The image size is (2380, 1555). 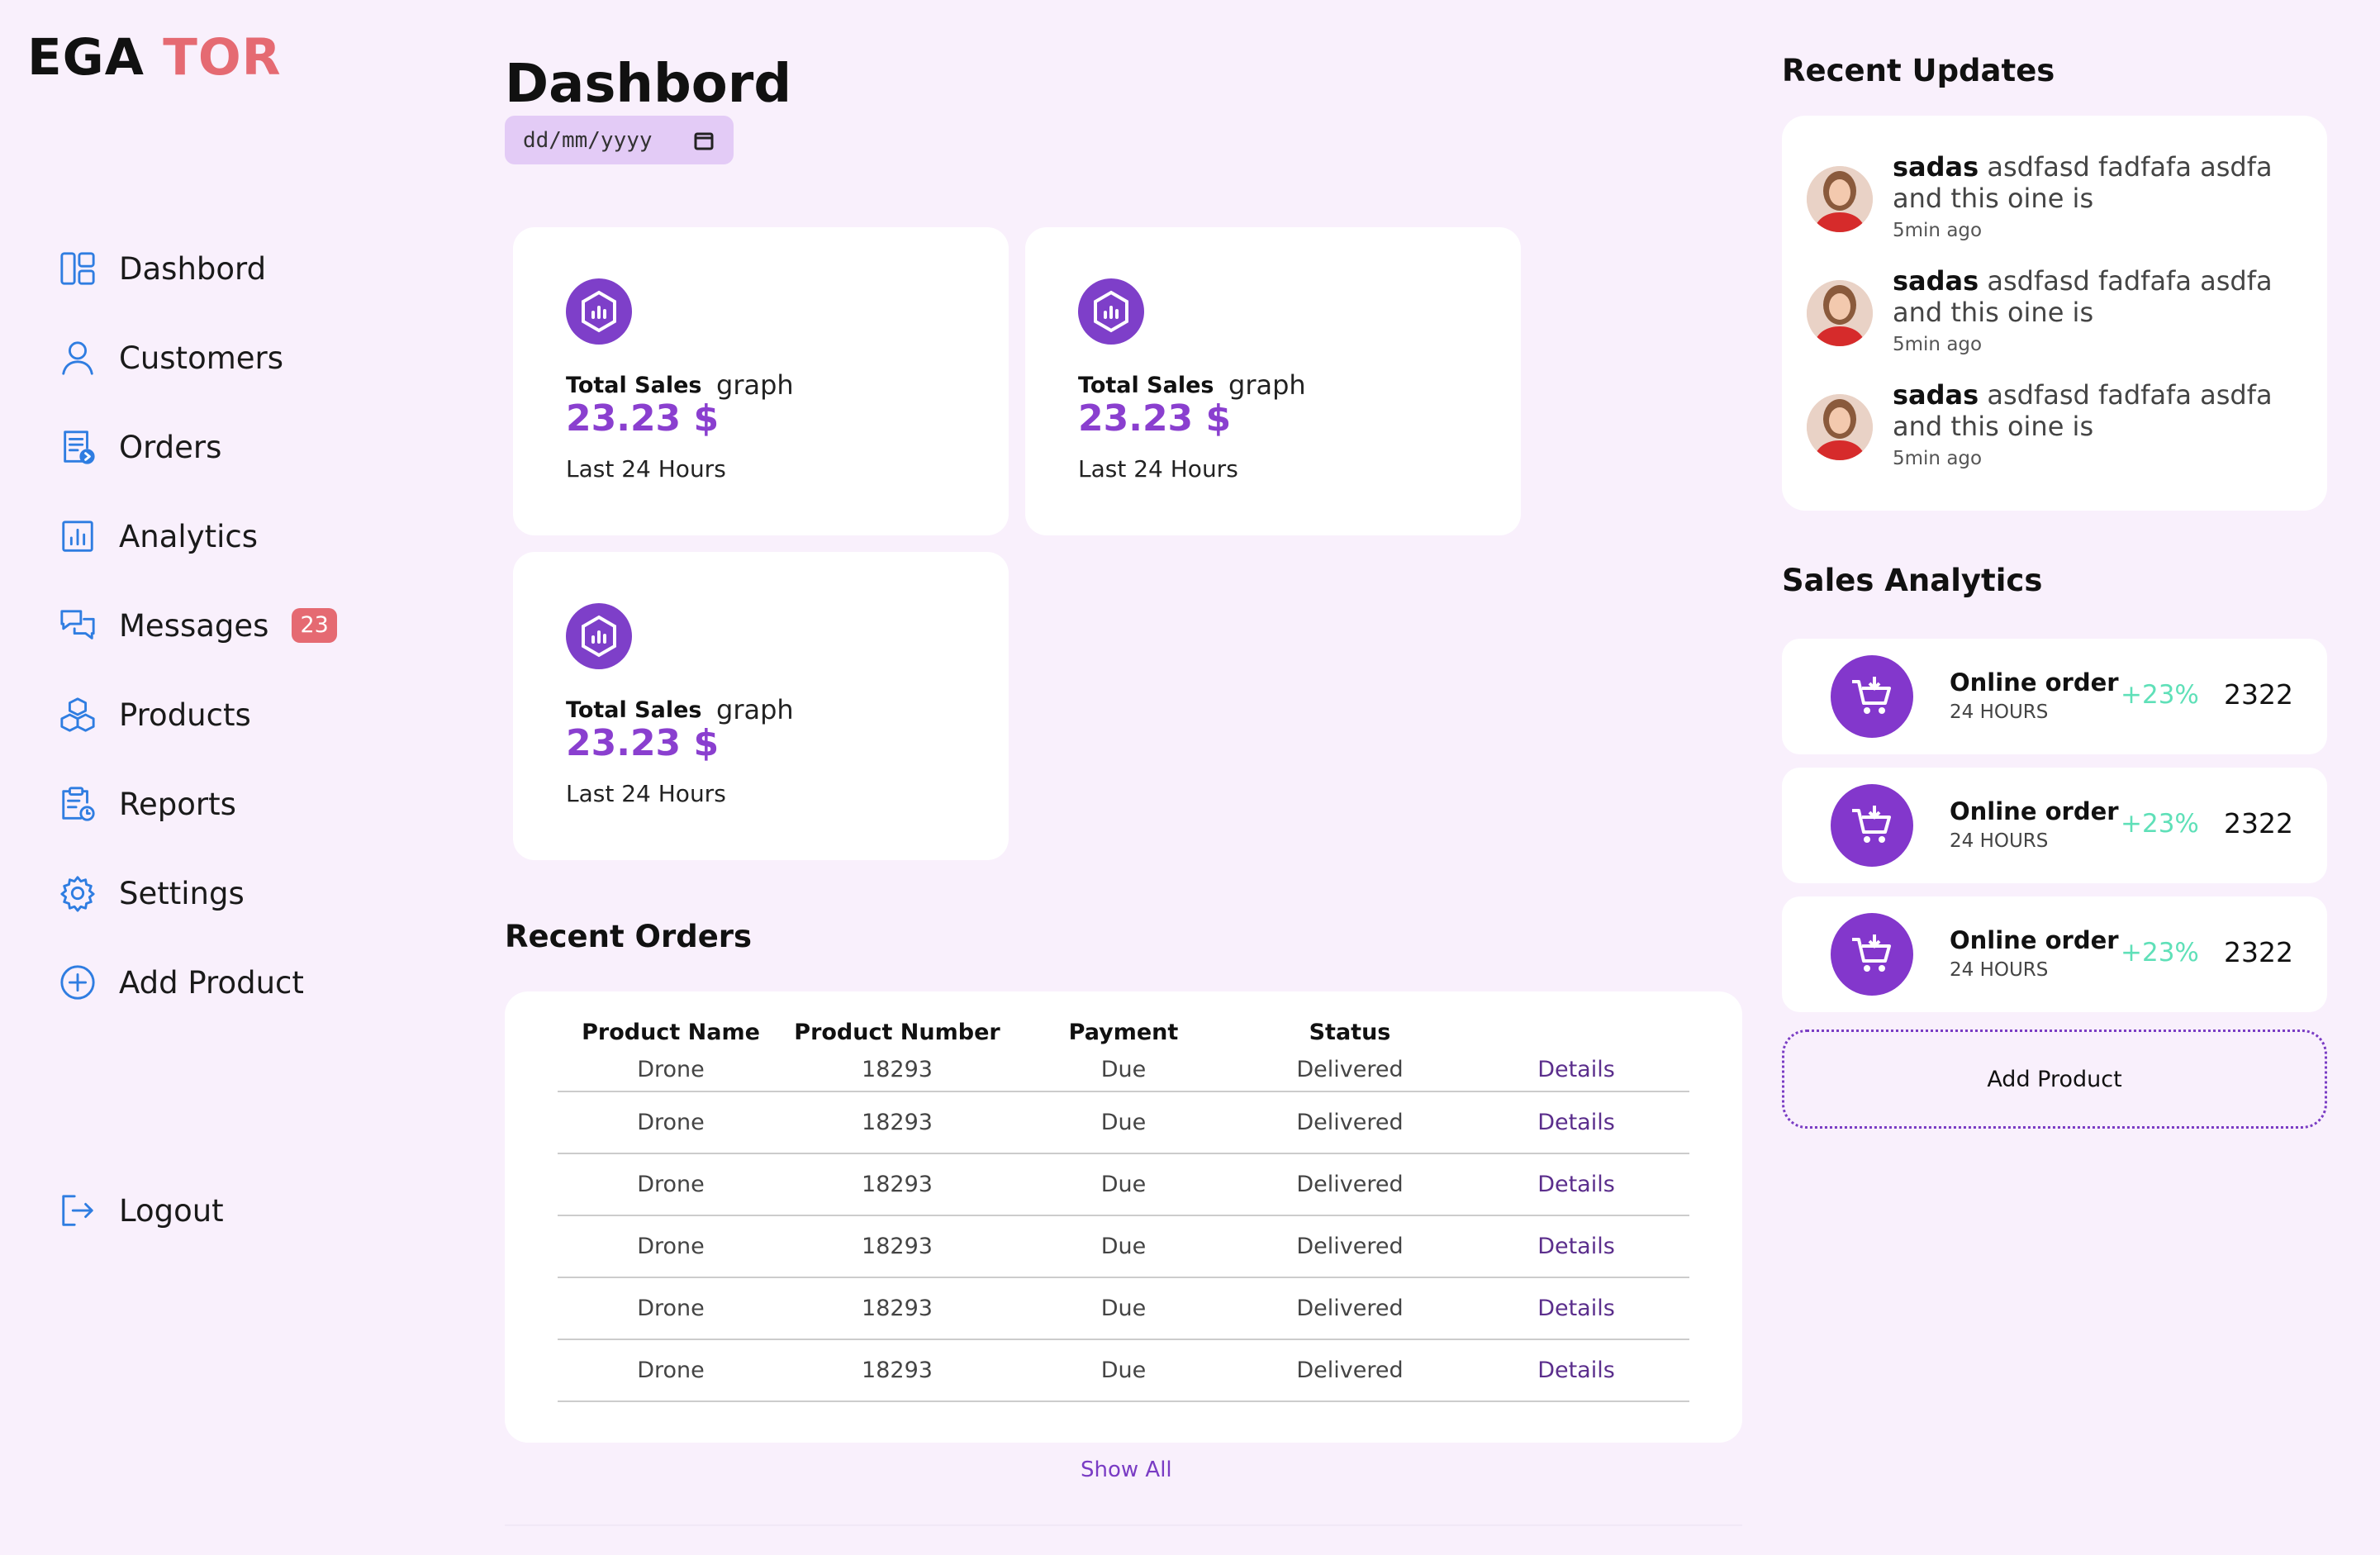 I want to click on calendar-icon, so click(x=703, y=140).